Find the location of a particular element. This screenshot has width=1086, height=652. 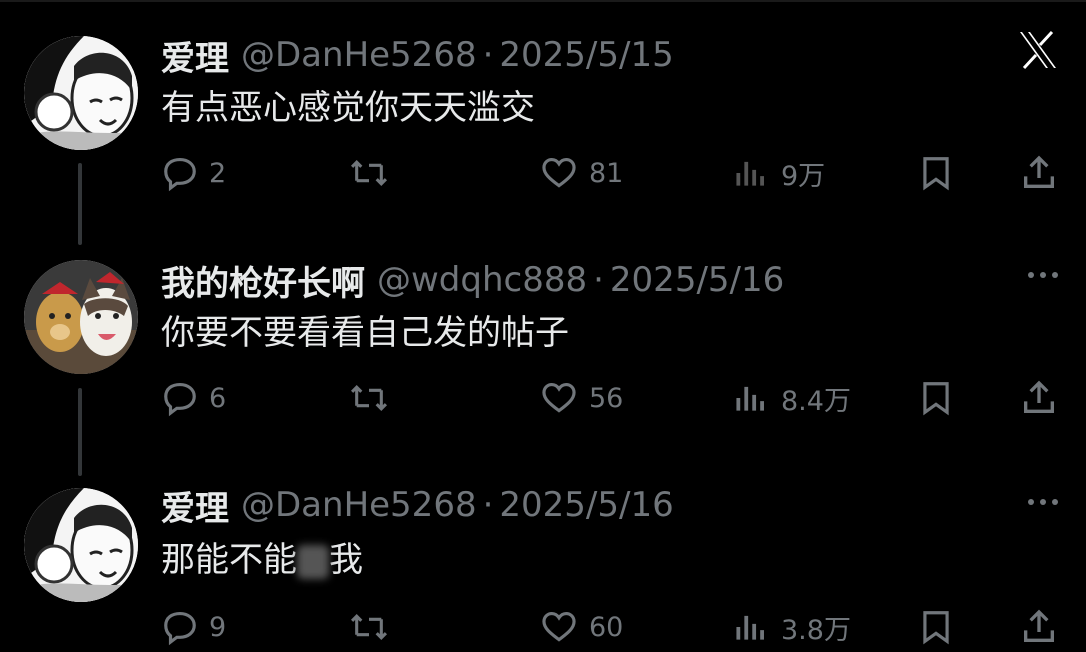

like-count: 81 is located at coordinates (606, 173).